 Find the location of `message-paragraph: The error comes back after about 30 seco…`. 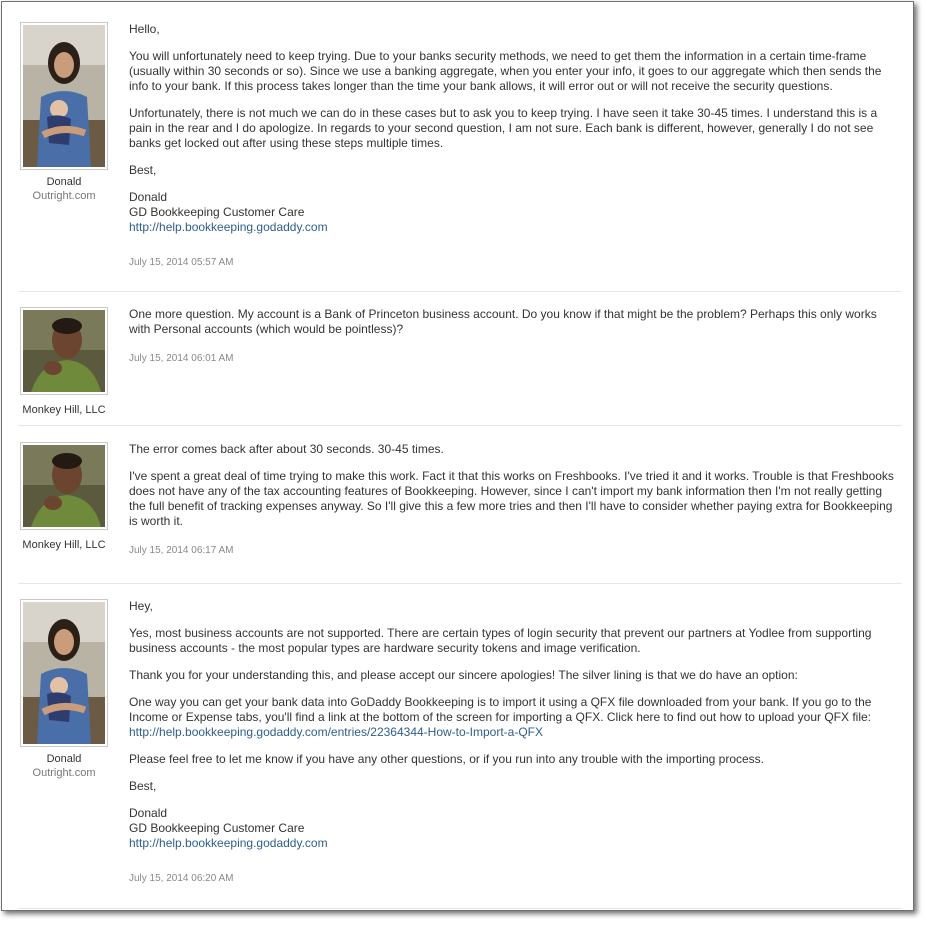

message-paragraph: The error comes back after about 30 seco… is located at coordinates (286, 449).